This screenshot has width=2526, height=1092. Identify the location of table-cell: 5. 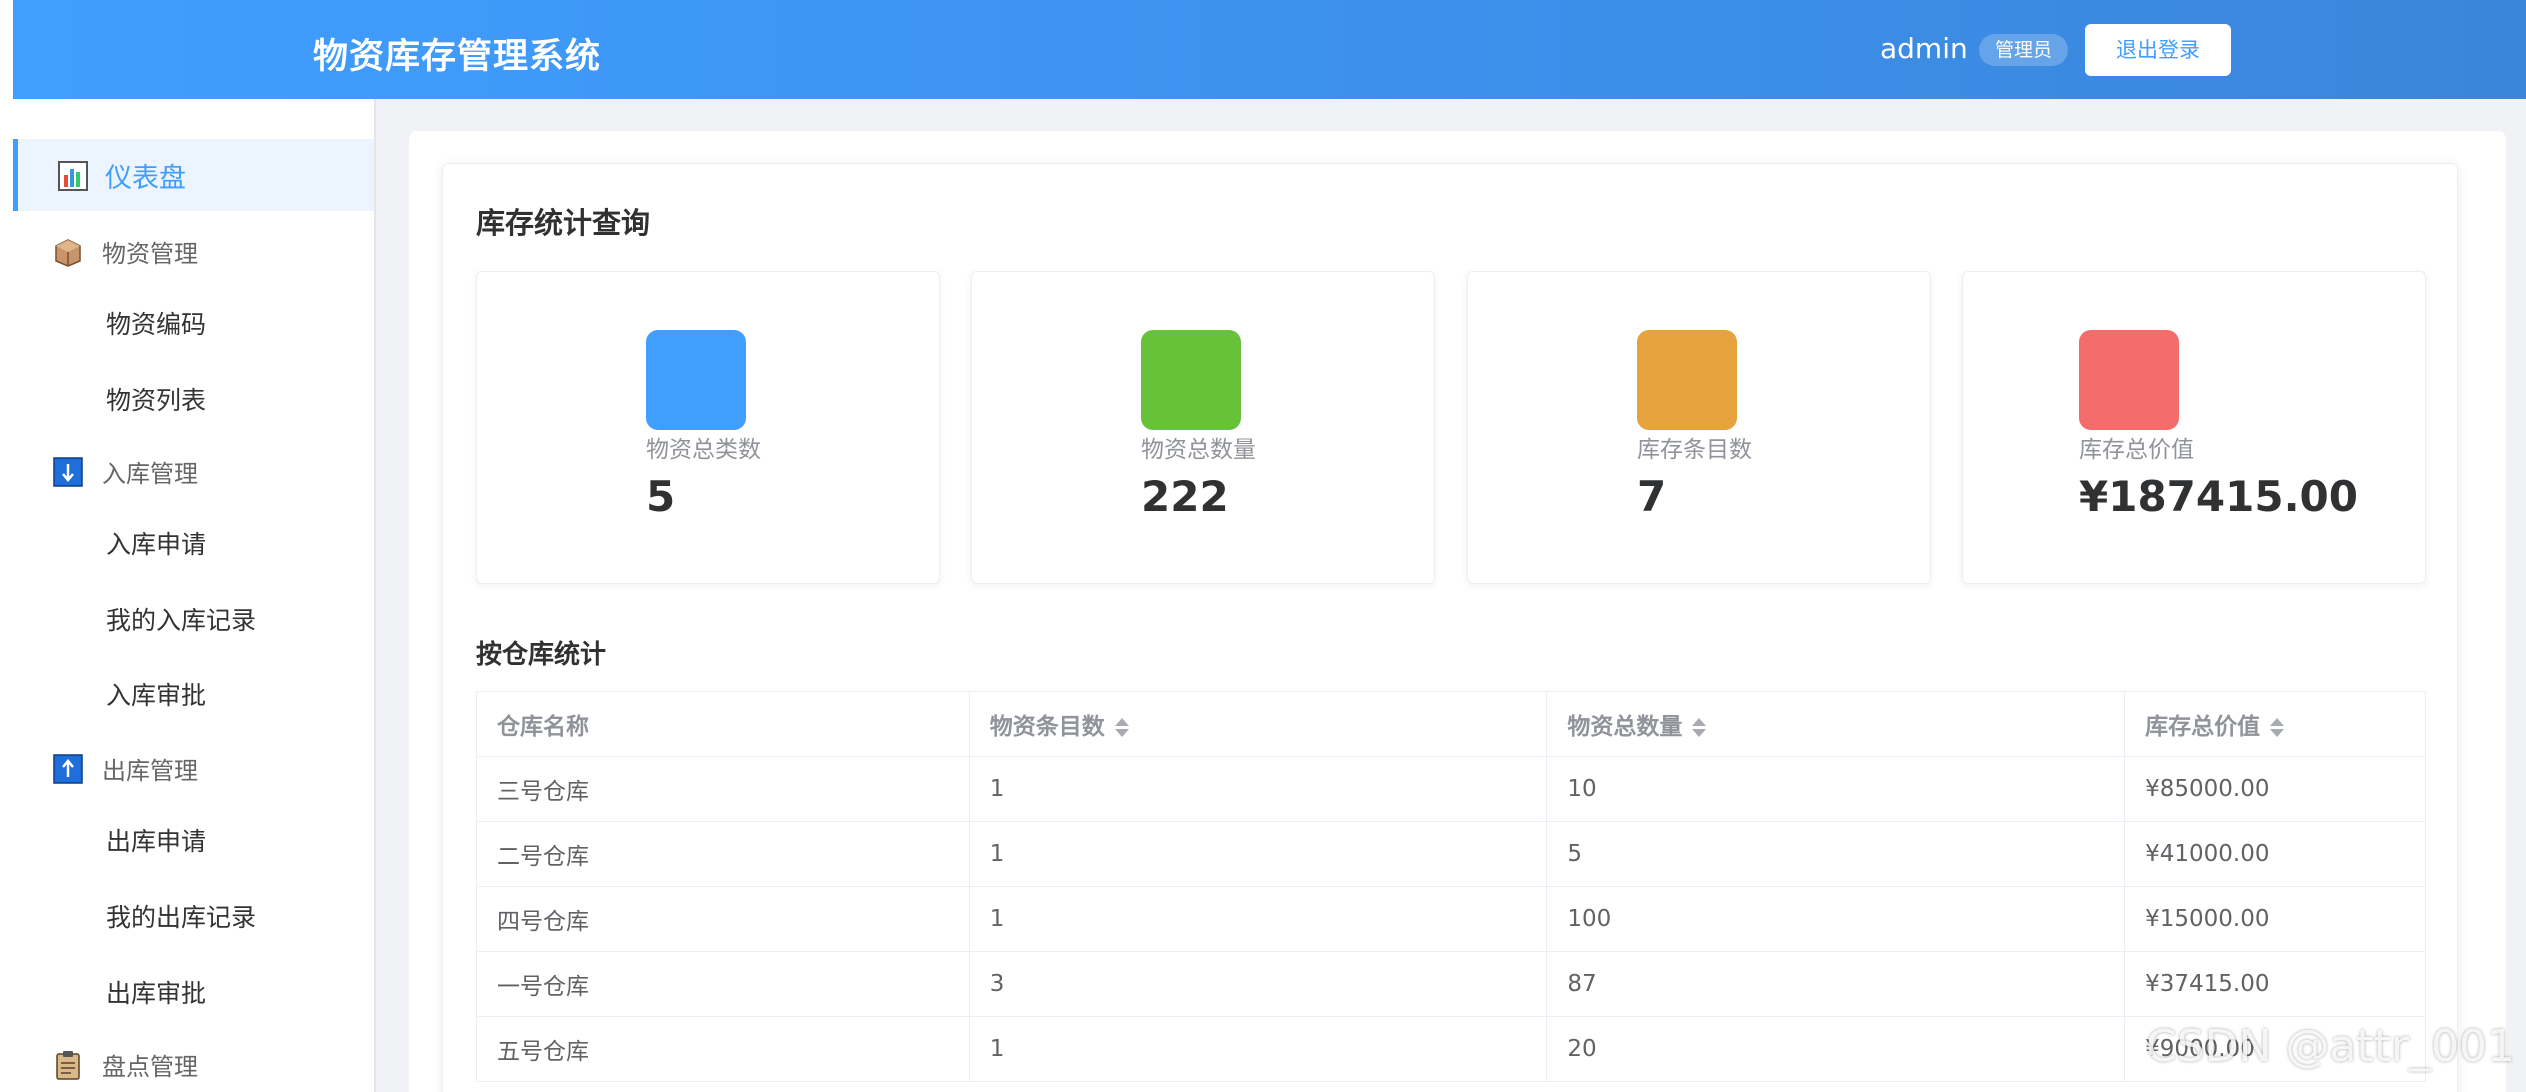
(1836, 854).